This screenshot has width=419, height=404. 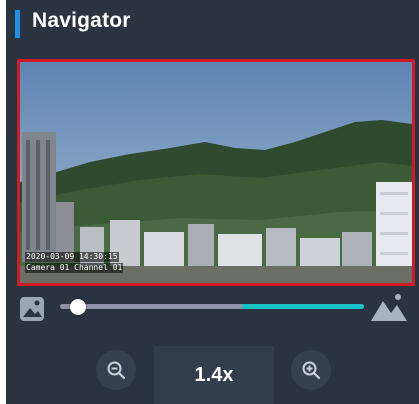 I want to click on preview-camera-overlay: Camera 01 Channel 01, so click(x=74, y=268).